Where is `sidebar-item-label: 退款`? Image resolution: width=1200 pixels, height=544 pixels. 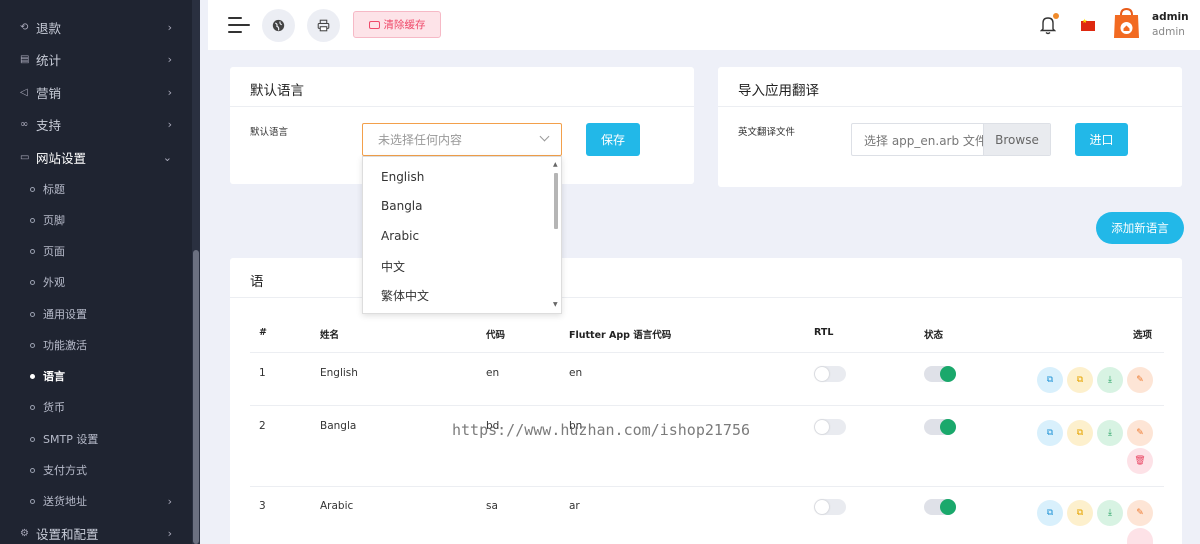
sidebar-item-label: 退款 is located at coordinates (49, 28).